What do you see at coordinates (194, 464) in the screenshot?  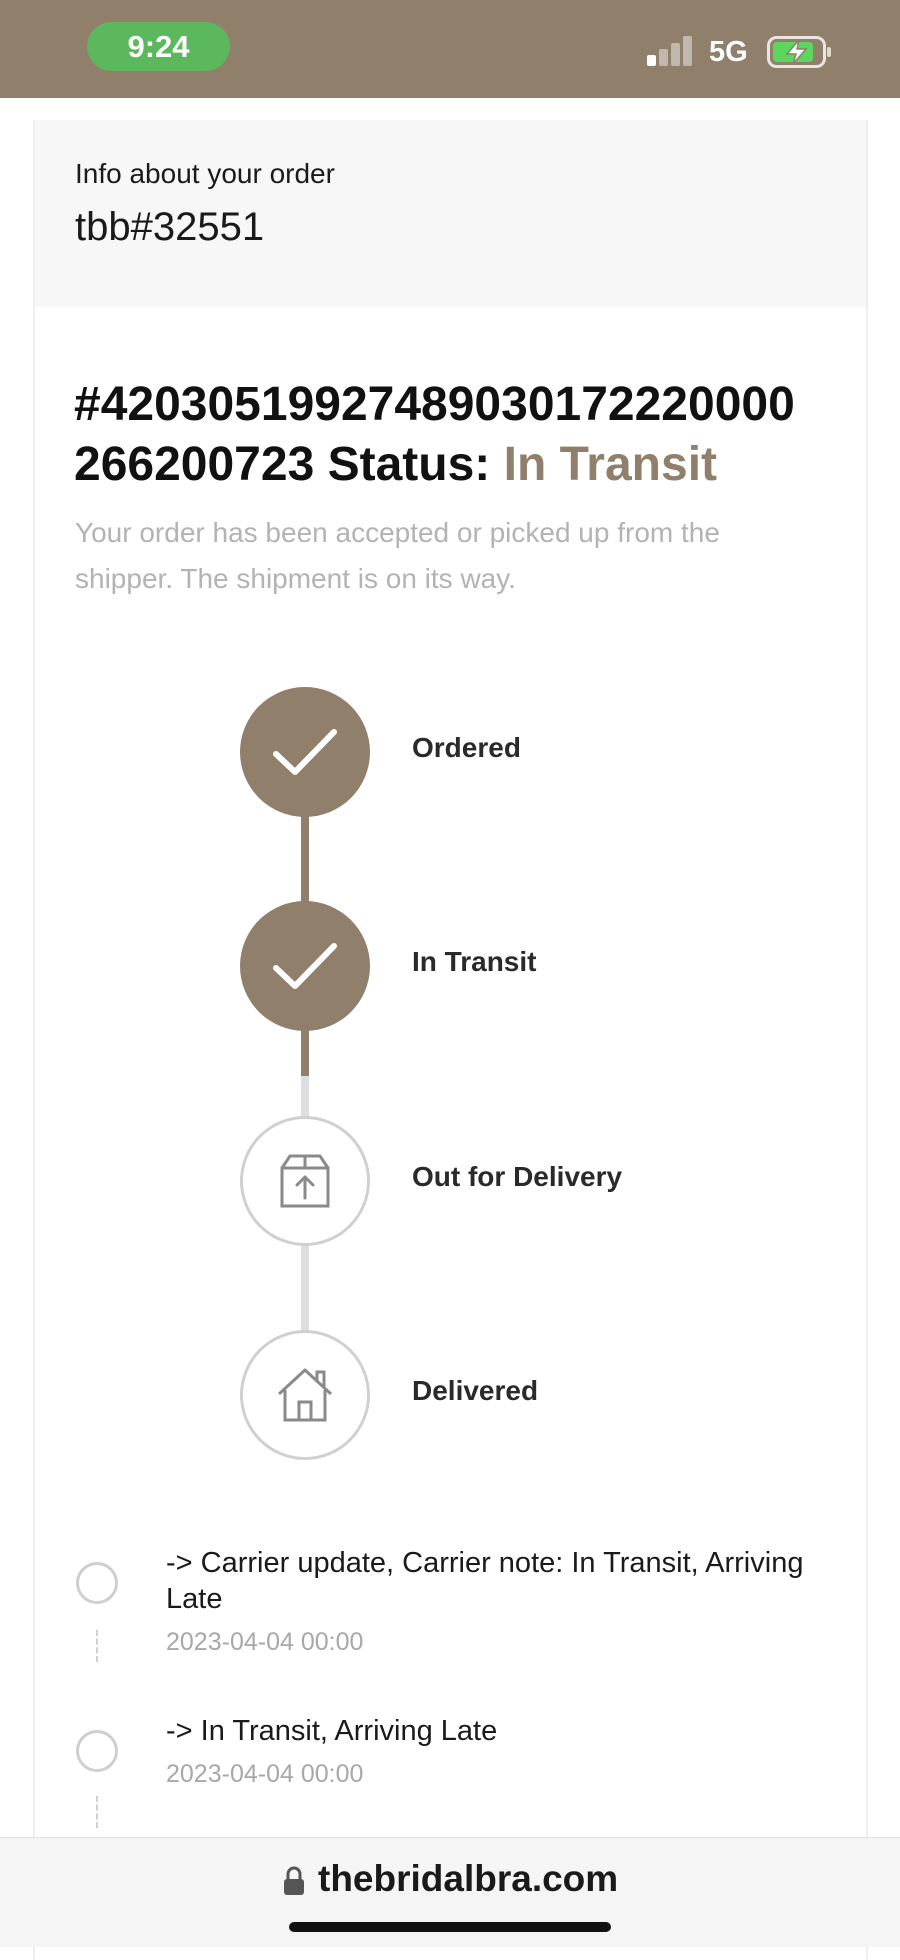 I see `tracking-number-tail: 266200723` at bounding box center [194, 464].